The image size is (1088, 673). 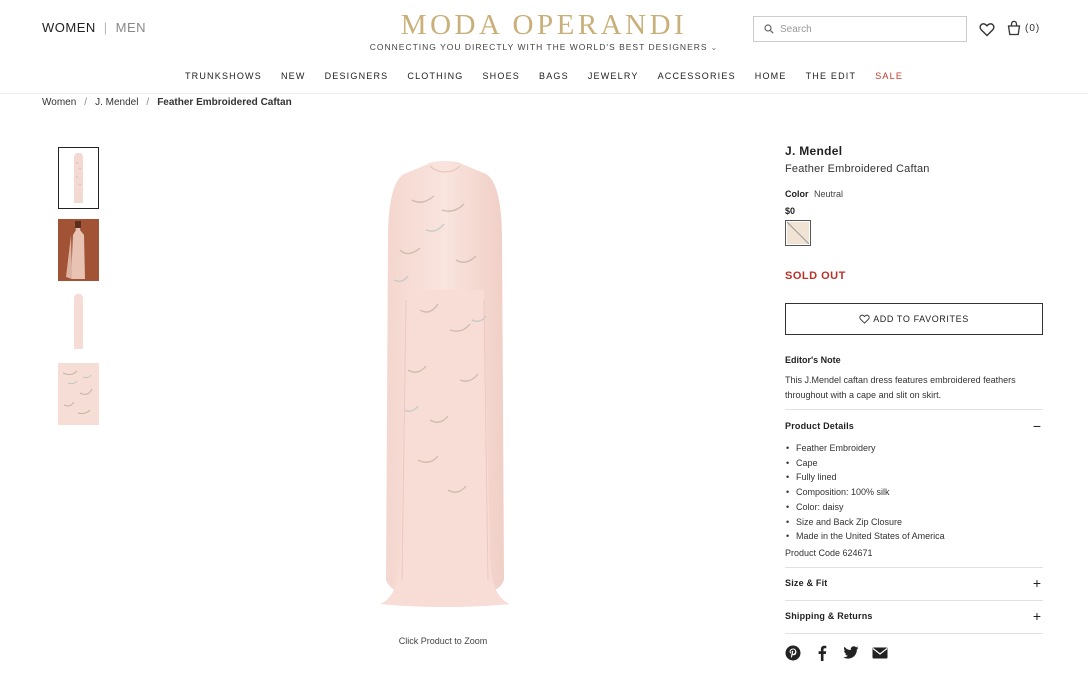 What do you see at coordinates (790, 211) in the screenshot?
I see `price: $0` at bounding box center [790, 211].